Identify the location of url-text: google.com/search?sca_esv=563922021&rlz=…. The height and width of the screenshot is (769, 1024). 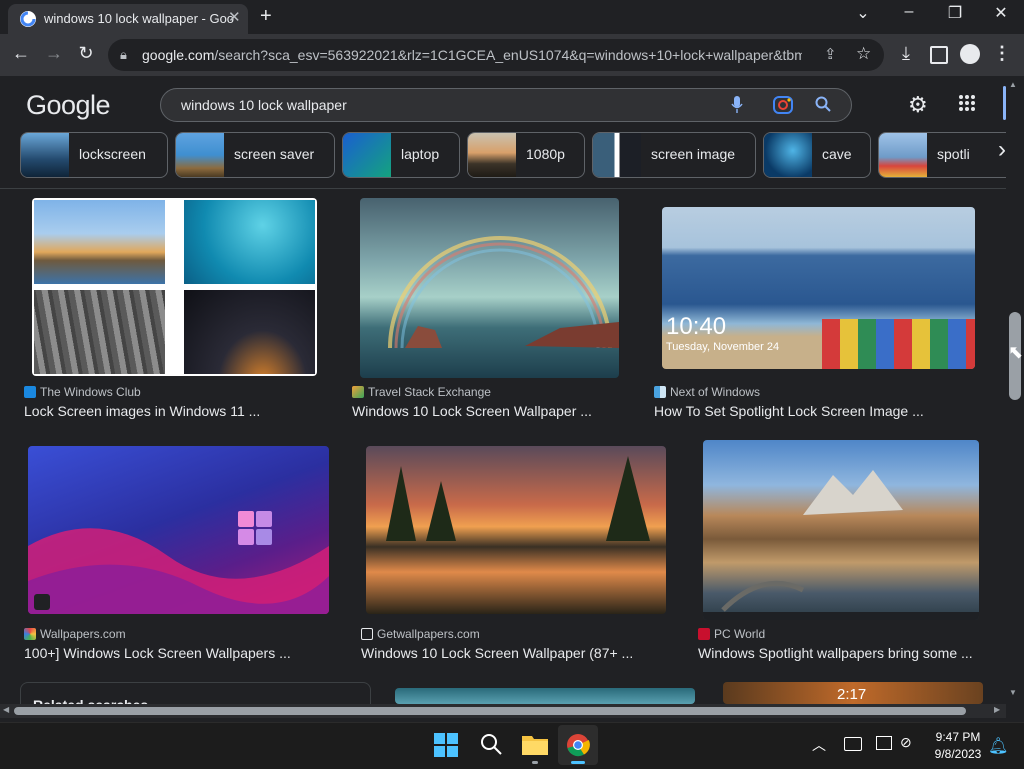
(472, 55).